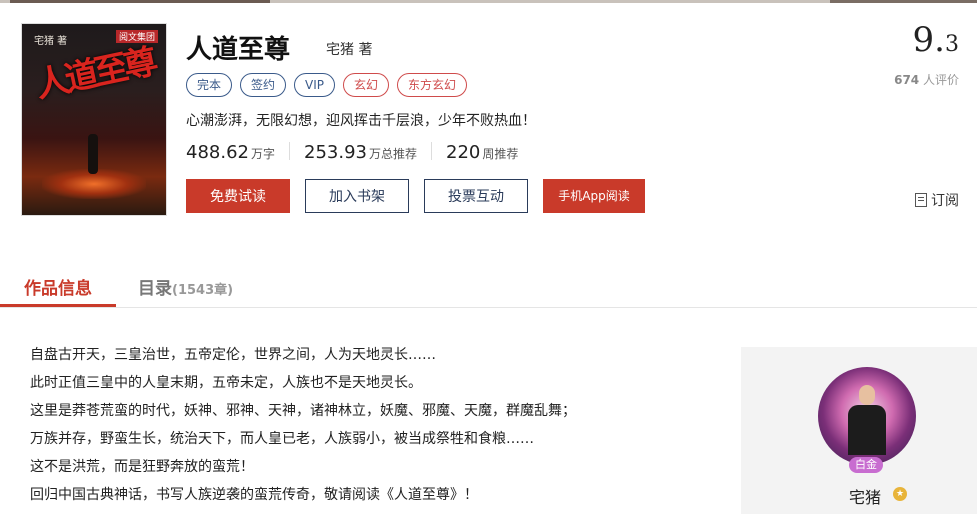  Describe the element at coordinates (865, 496) in the screenshot. I see `author-name: 宅猪` at that location.